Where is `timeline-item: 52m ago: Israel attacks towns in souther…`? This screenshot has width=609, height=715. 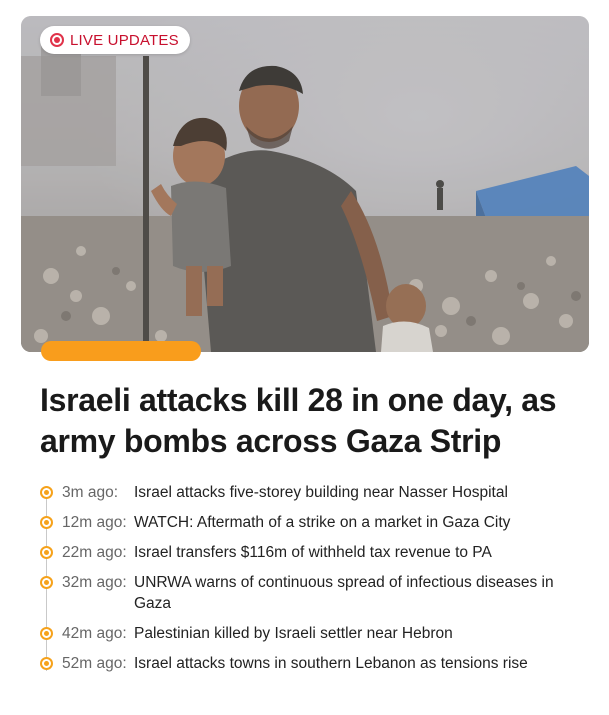
timeline-item: 52m ago: Israel attacks towns in souther… is located at coordinates (313, 663).